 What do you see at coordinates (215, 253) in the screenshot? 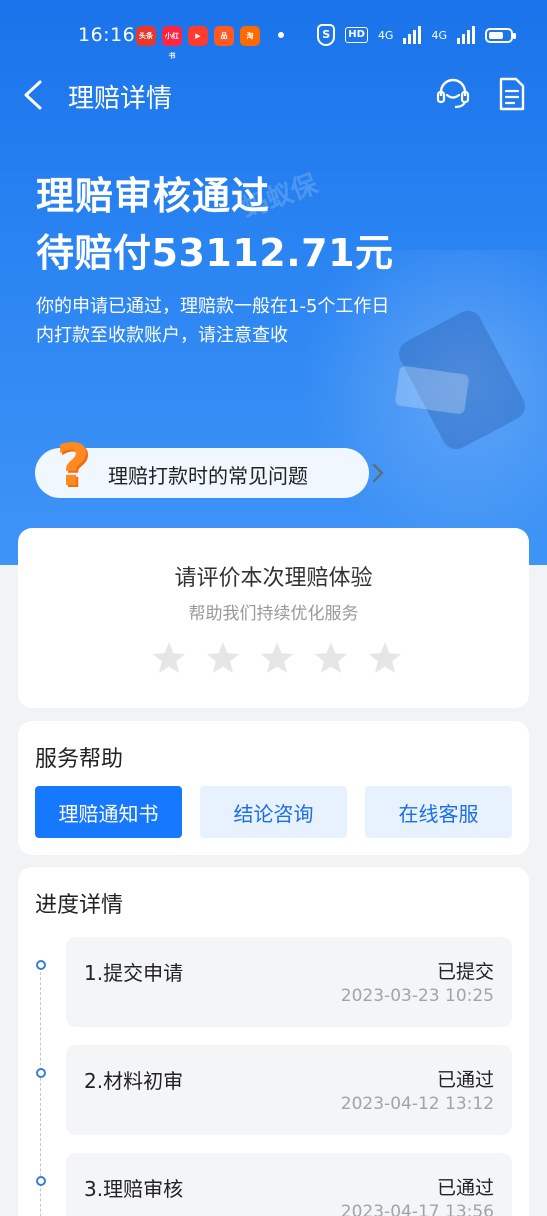
I see `claim-amount-title: 待赔付53112.71元` at bounding box center [215, 253].